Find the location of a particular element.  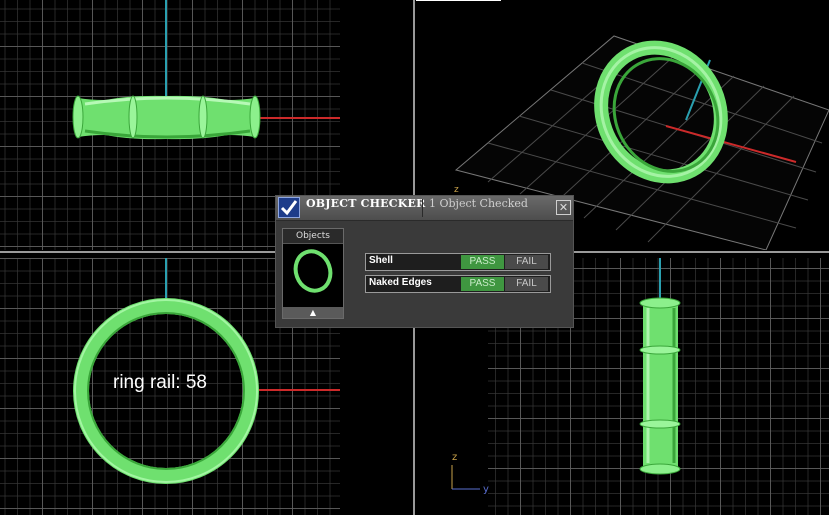

check-label-shell: Shell is located at coordinates (381, 260).